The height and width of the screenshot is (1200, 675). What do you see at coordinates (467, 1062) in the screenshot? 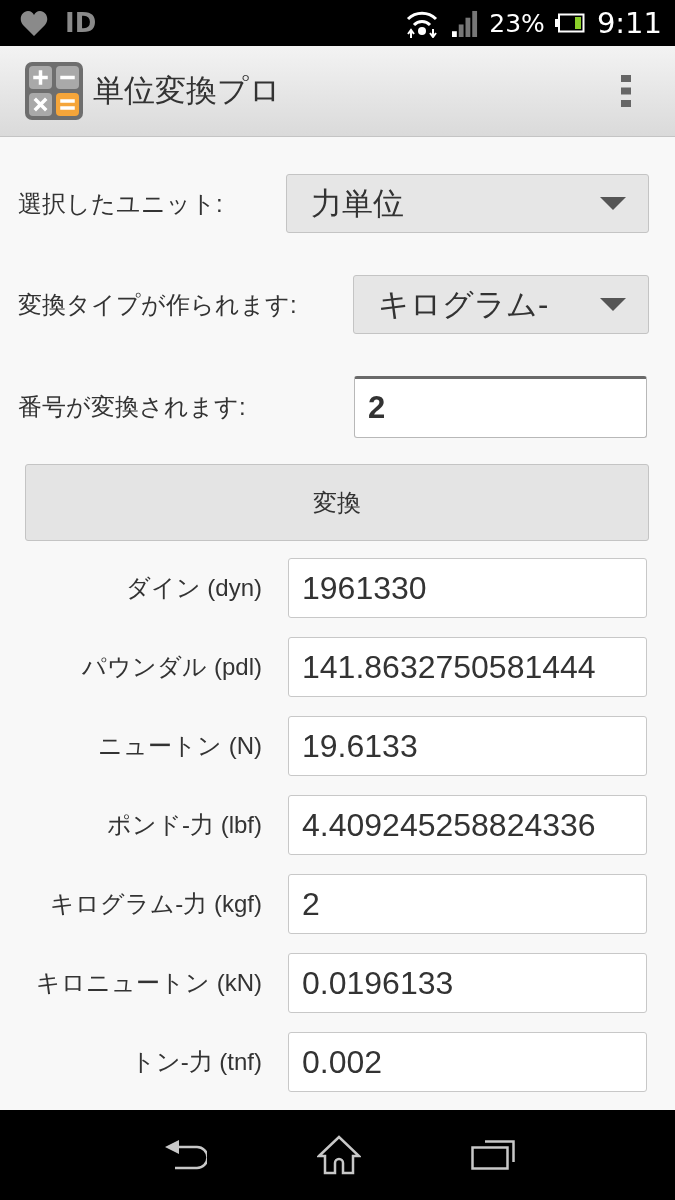
I see `result-field: 0.002` at bounding box center [467, 1062].